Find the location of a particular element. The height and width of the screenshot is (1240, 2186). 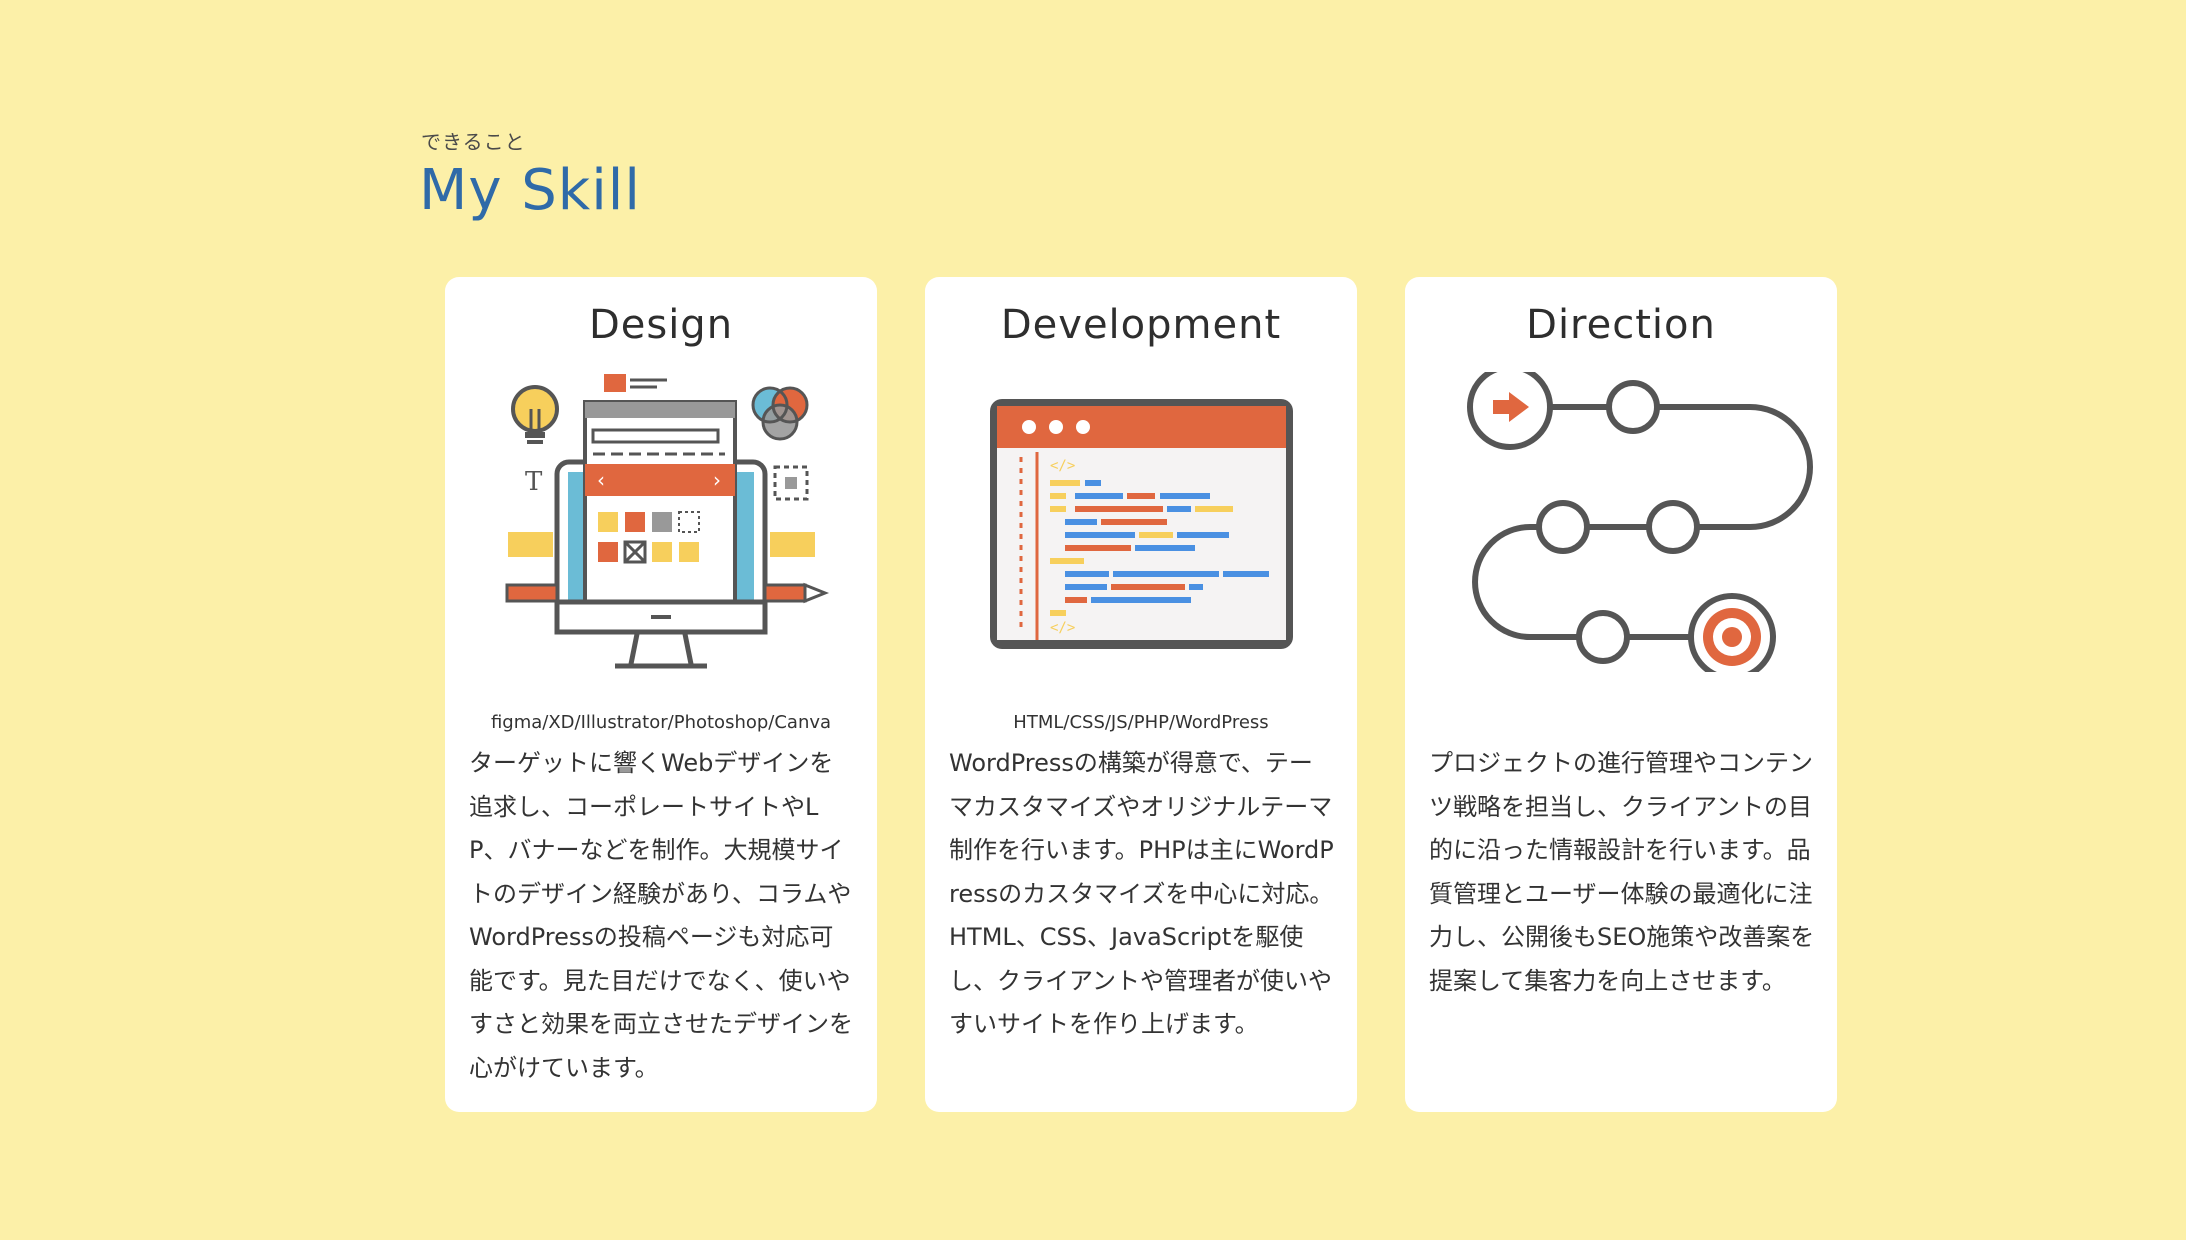

web-design-illustration-icon: T ‹ › is located at coordinates (667, 521).